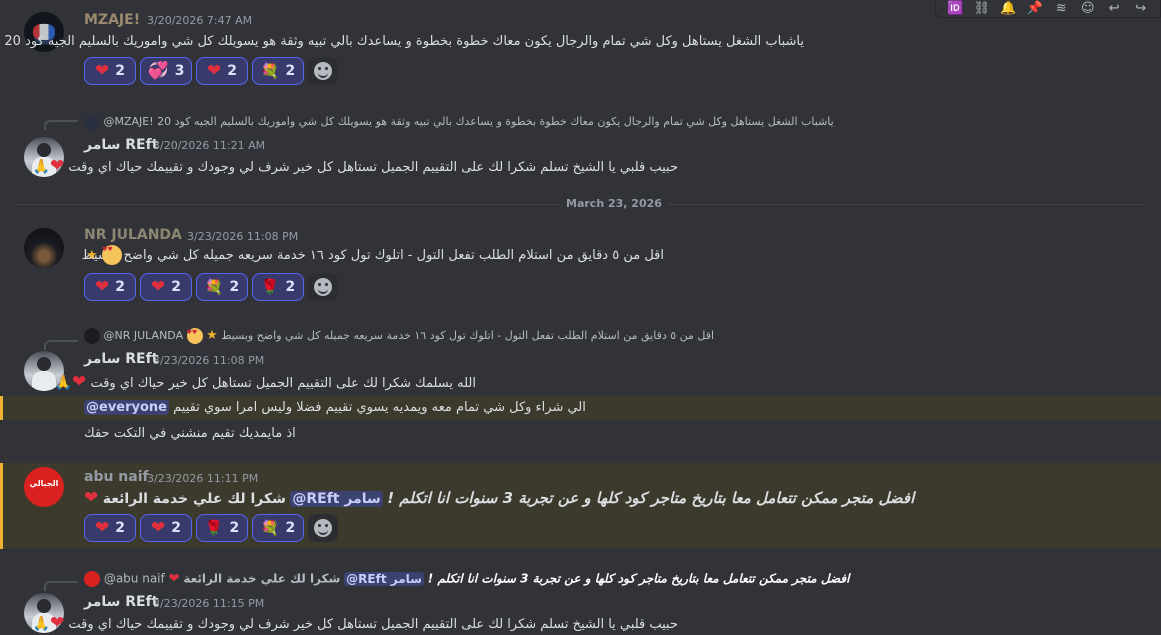 The width and height of the screenshot is (1161, 635). What do you see at coordinates (126, 407) in the screenshot?
I see `everyone-mention: @everyone` at bounding box center [126, 407].